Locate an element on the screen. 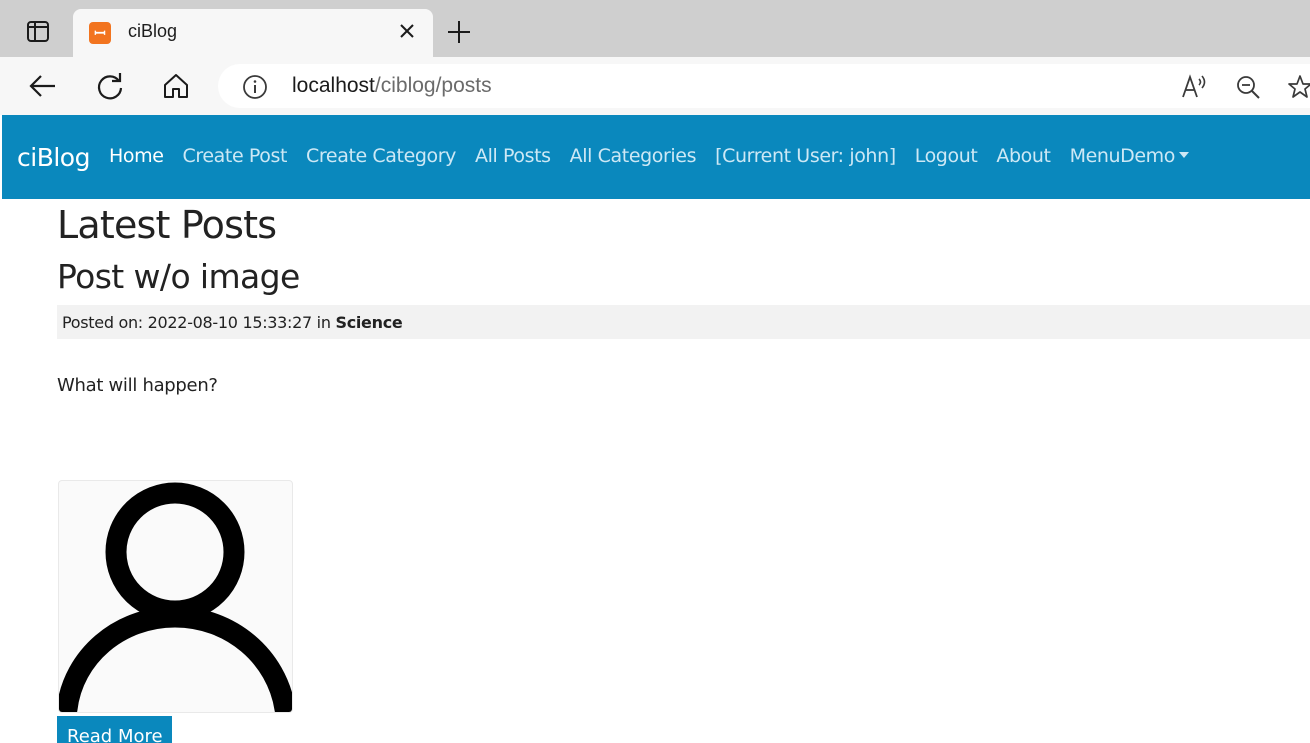 The width and height of the screenshot is (1310, 743). nav-item-home: Home is located at coordinates (136, 156).